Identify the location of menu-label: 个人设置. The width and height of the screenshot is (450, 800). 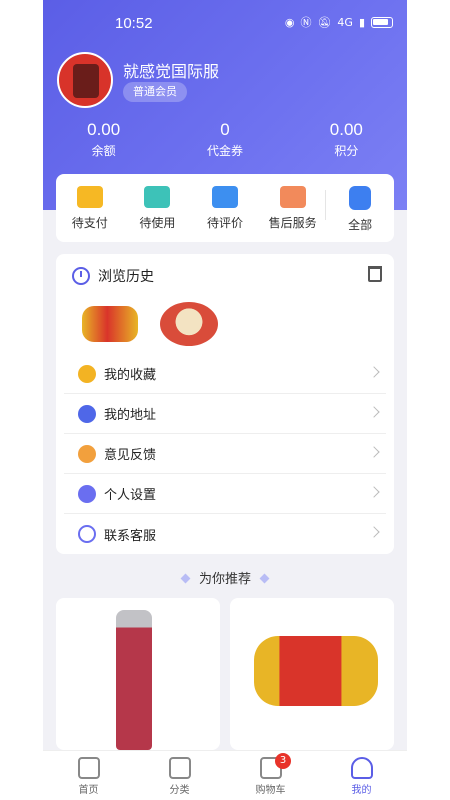
(130, 495).